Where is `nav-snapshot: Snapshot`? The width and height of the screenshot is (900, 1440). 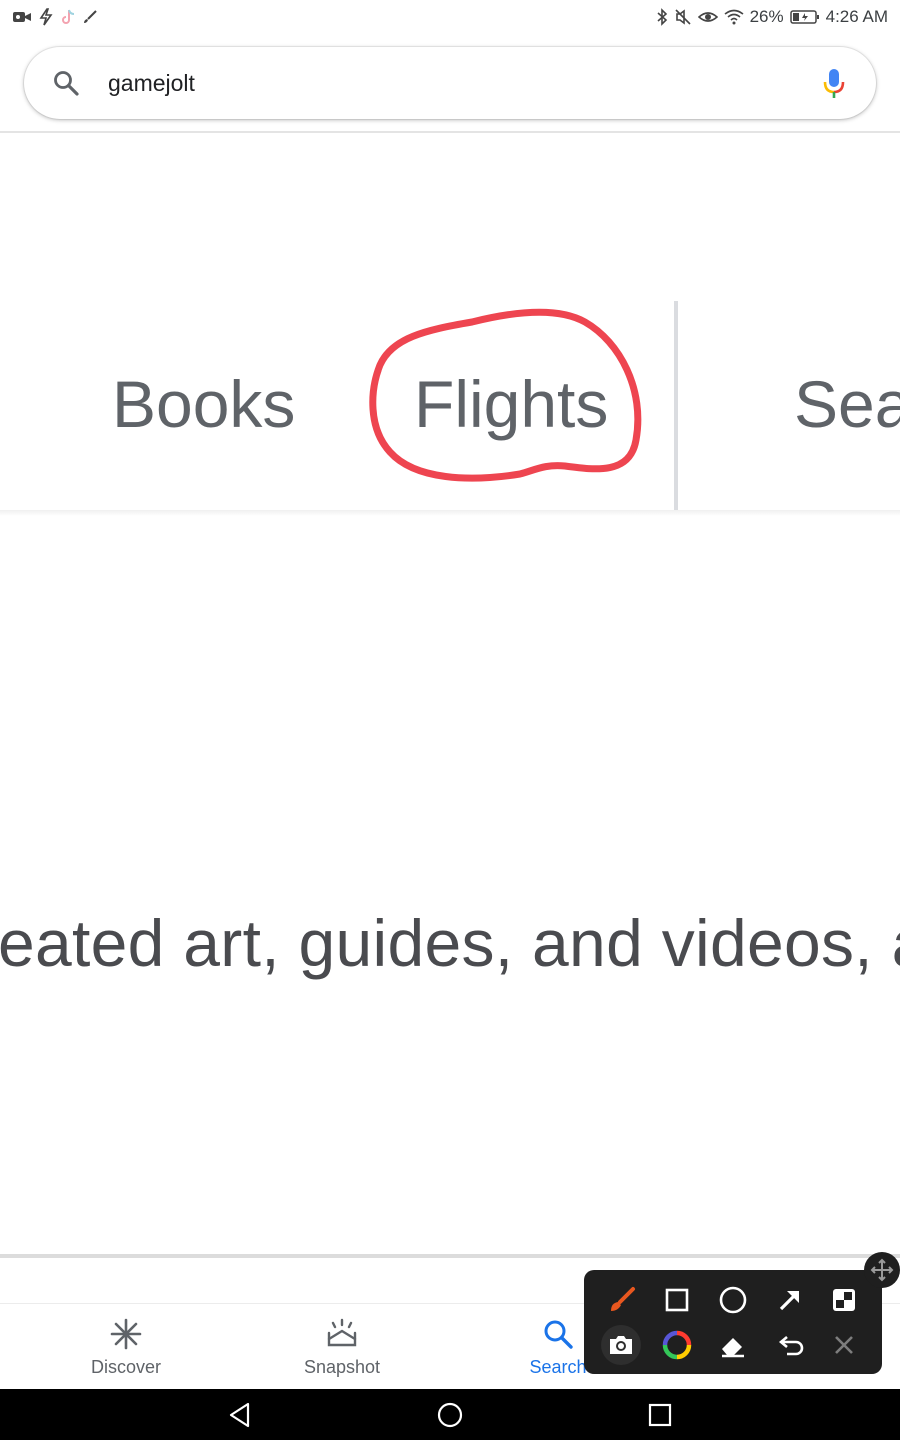
nav-snapshot: Snapshot is located at coordinates (342, 1347).